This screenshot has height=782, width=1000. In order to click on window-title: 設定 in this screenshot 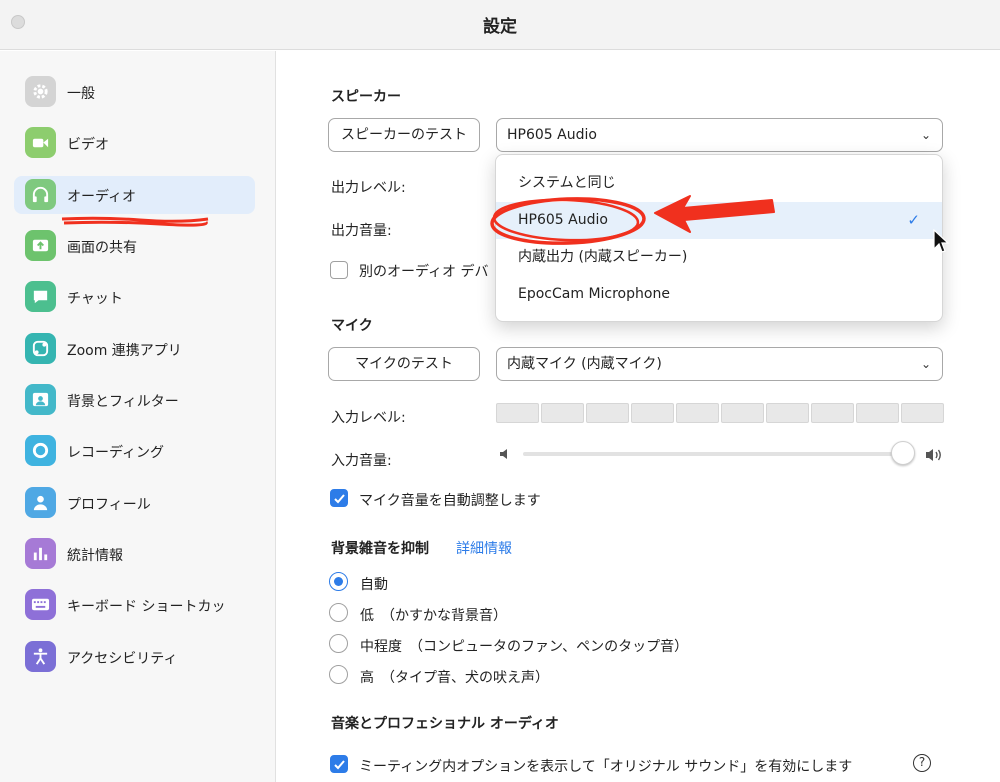, I will do `click(500, 27)`.